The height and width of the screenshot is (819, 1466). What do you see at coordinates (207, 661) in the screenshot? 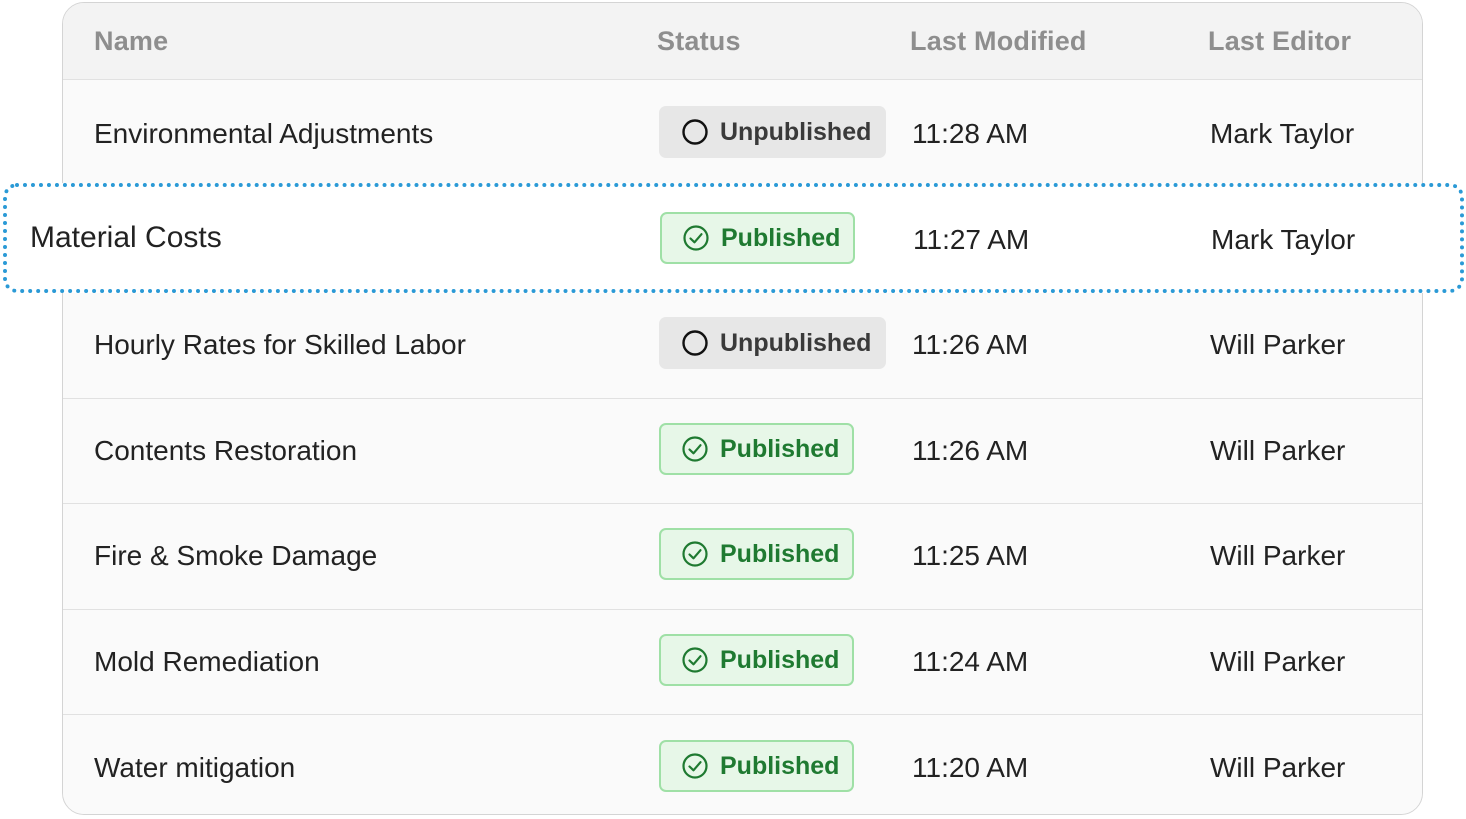
I see `row-name: Mold Remediation` at bounding box center [207, 661].